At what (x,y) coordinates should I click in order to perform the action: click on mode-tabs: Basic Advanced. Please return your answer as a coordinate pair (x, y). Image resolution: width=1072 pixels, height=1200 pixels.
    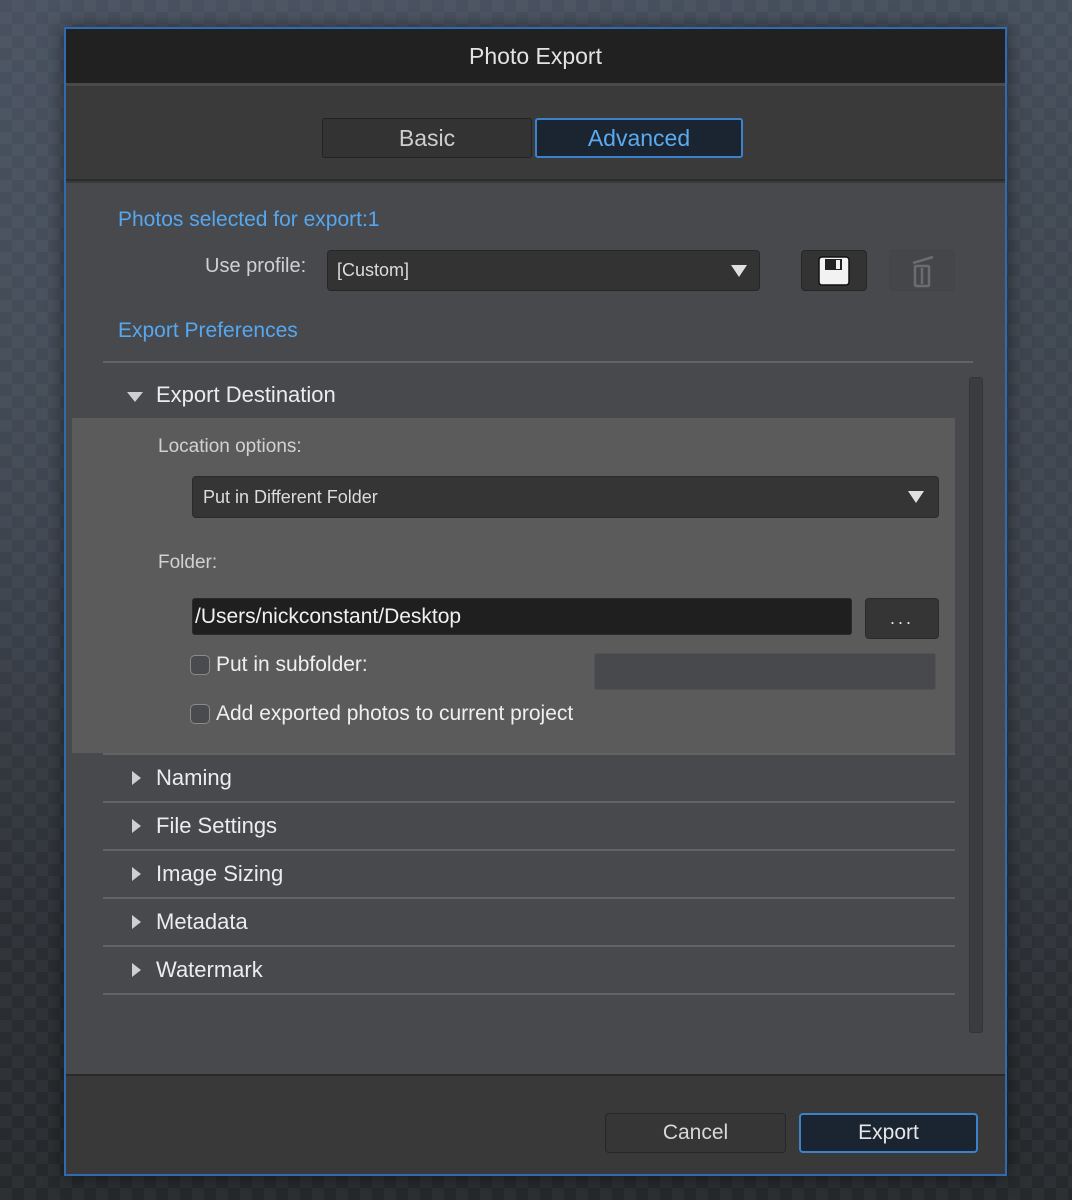
    Looking at the image, I should click on (535, 133).